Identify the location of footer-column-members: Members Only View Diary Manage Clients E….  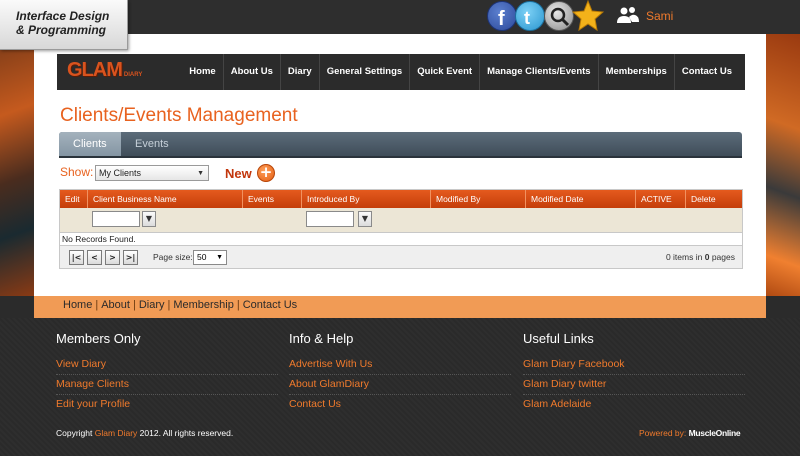
(167, 373).